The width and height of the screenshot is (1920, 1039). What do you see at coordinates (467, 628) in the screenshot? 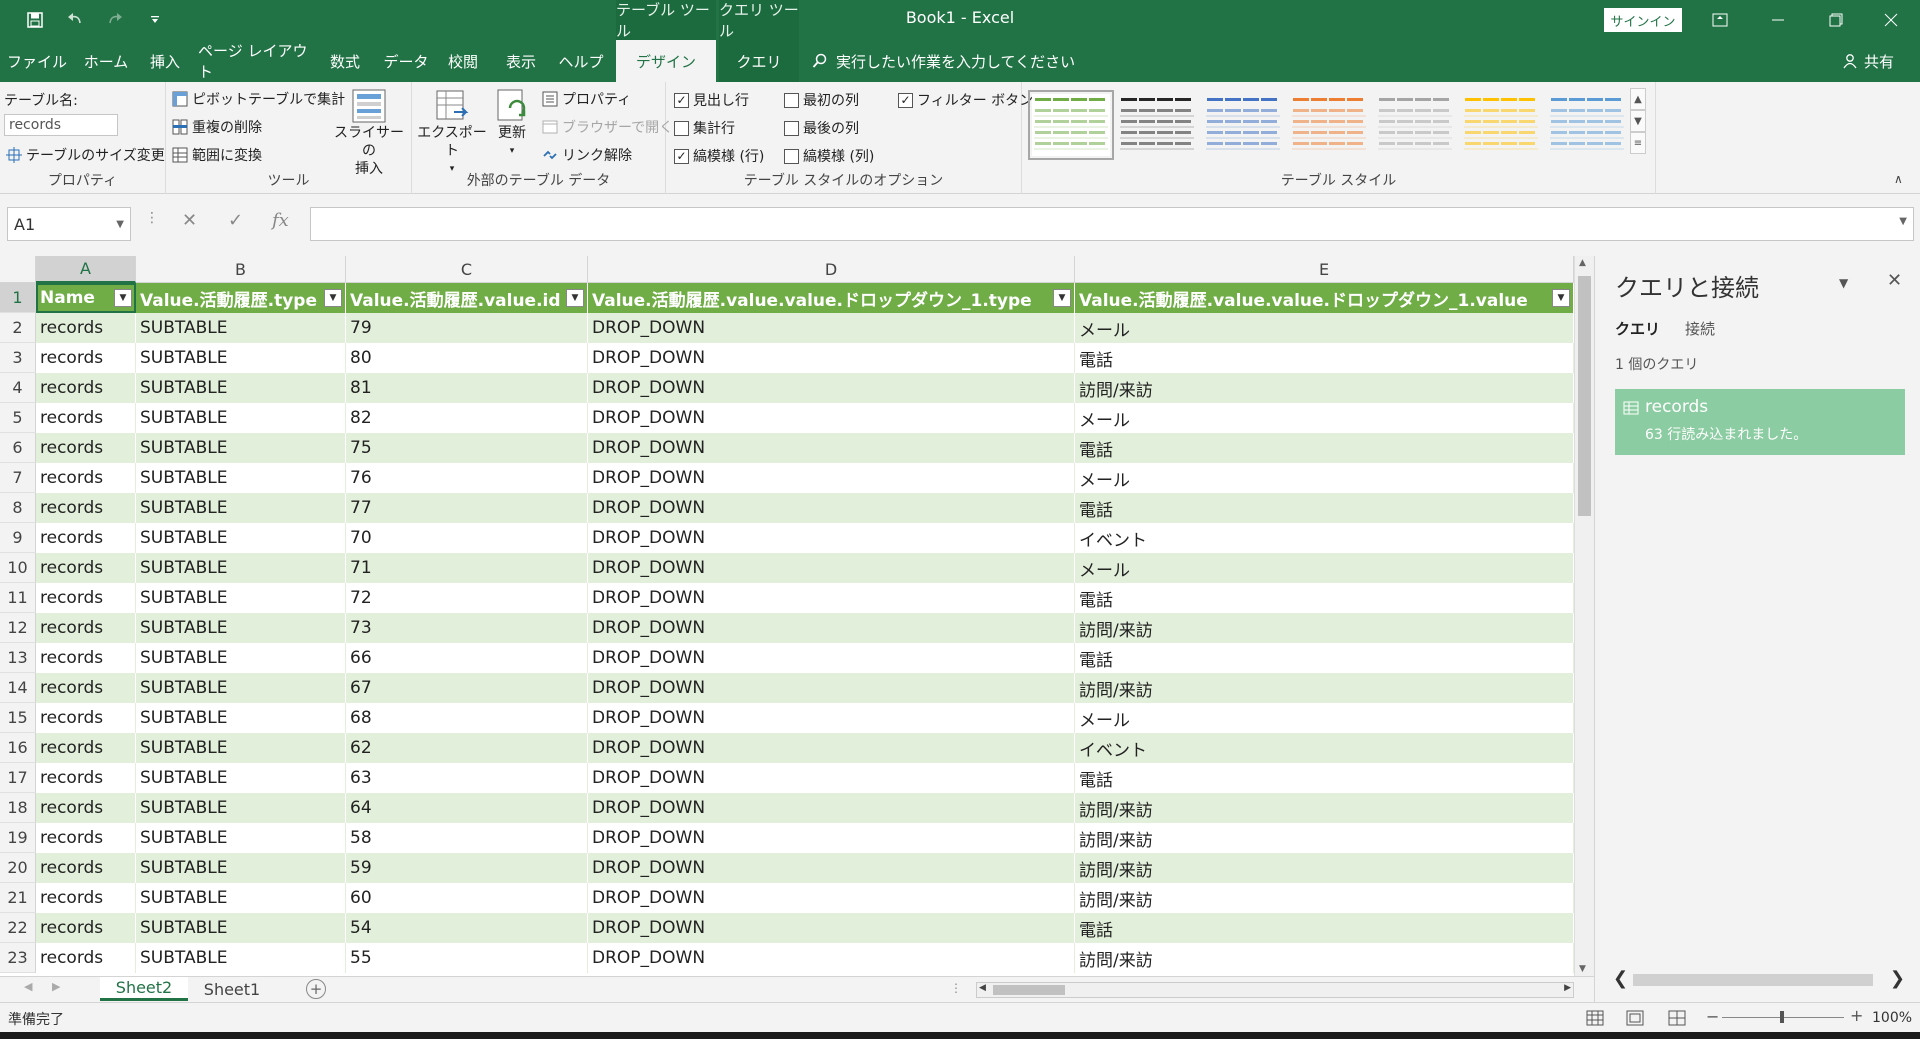
I see `cell-id: 73` at bounding box center [467, 628].